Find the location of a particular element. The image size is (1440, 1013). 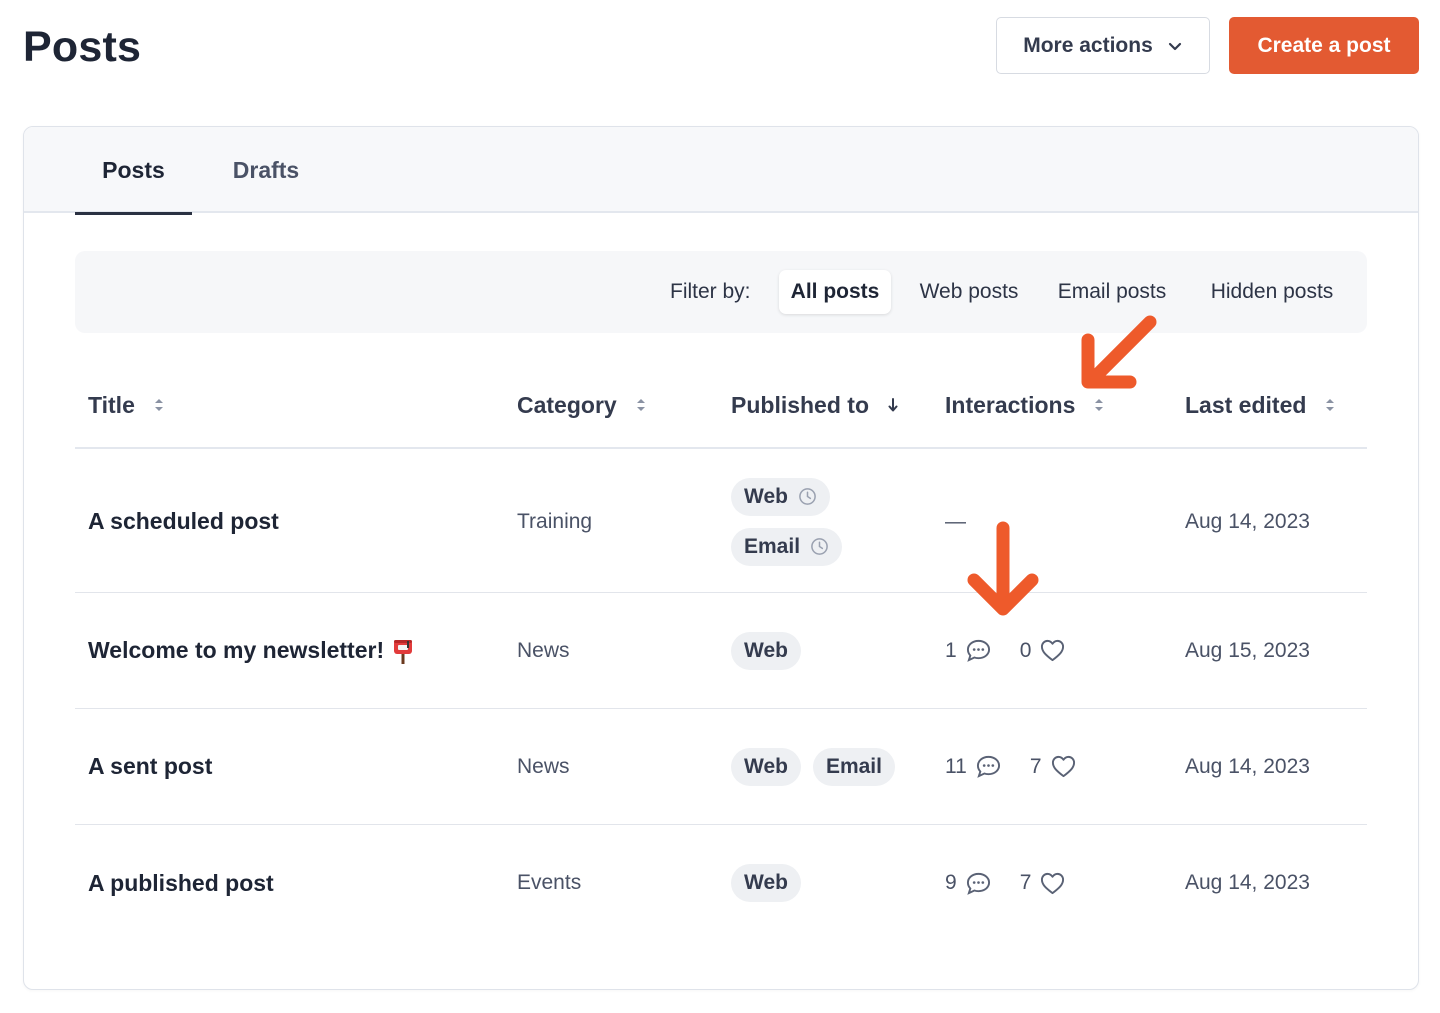

chevron-down-icon is located at coordinates (1174, 46).